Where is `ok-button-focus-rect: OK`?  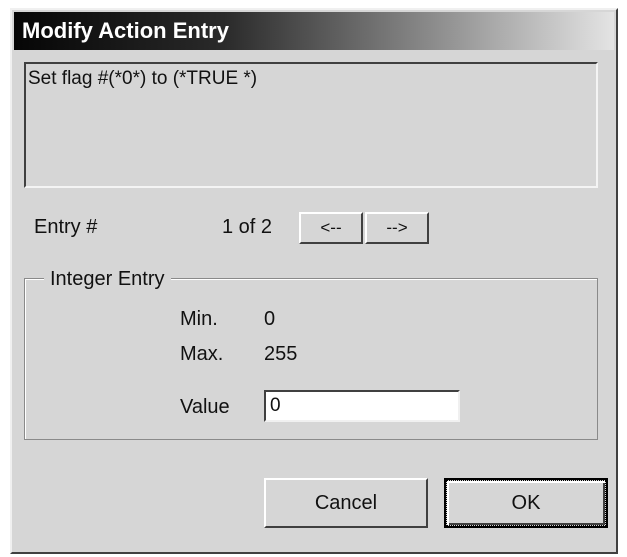 ok-button-focus-rect: OK is located at coordinates (526, 503).